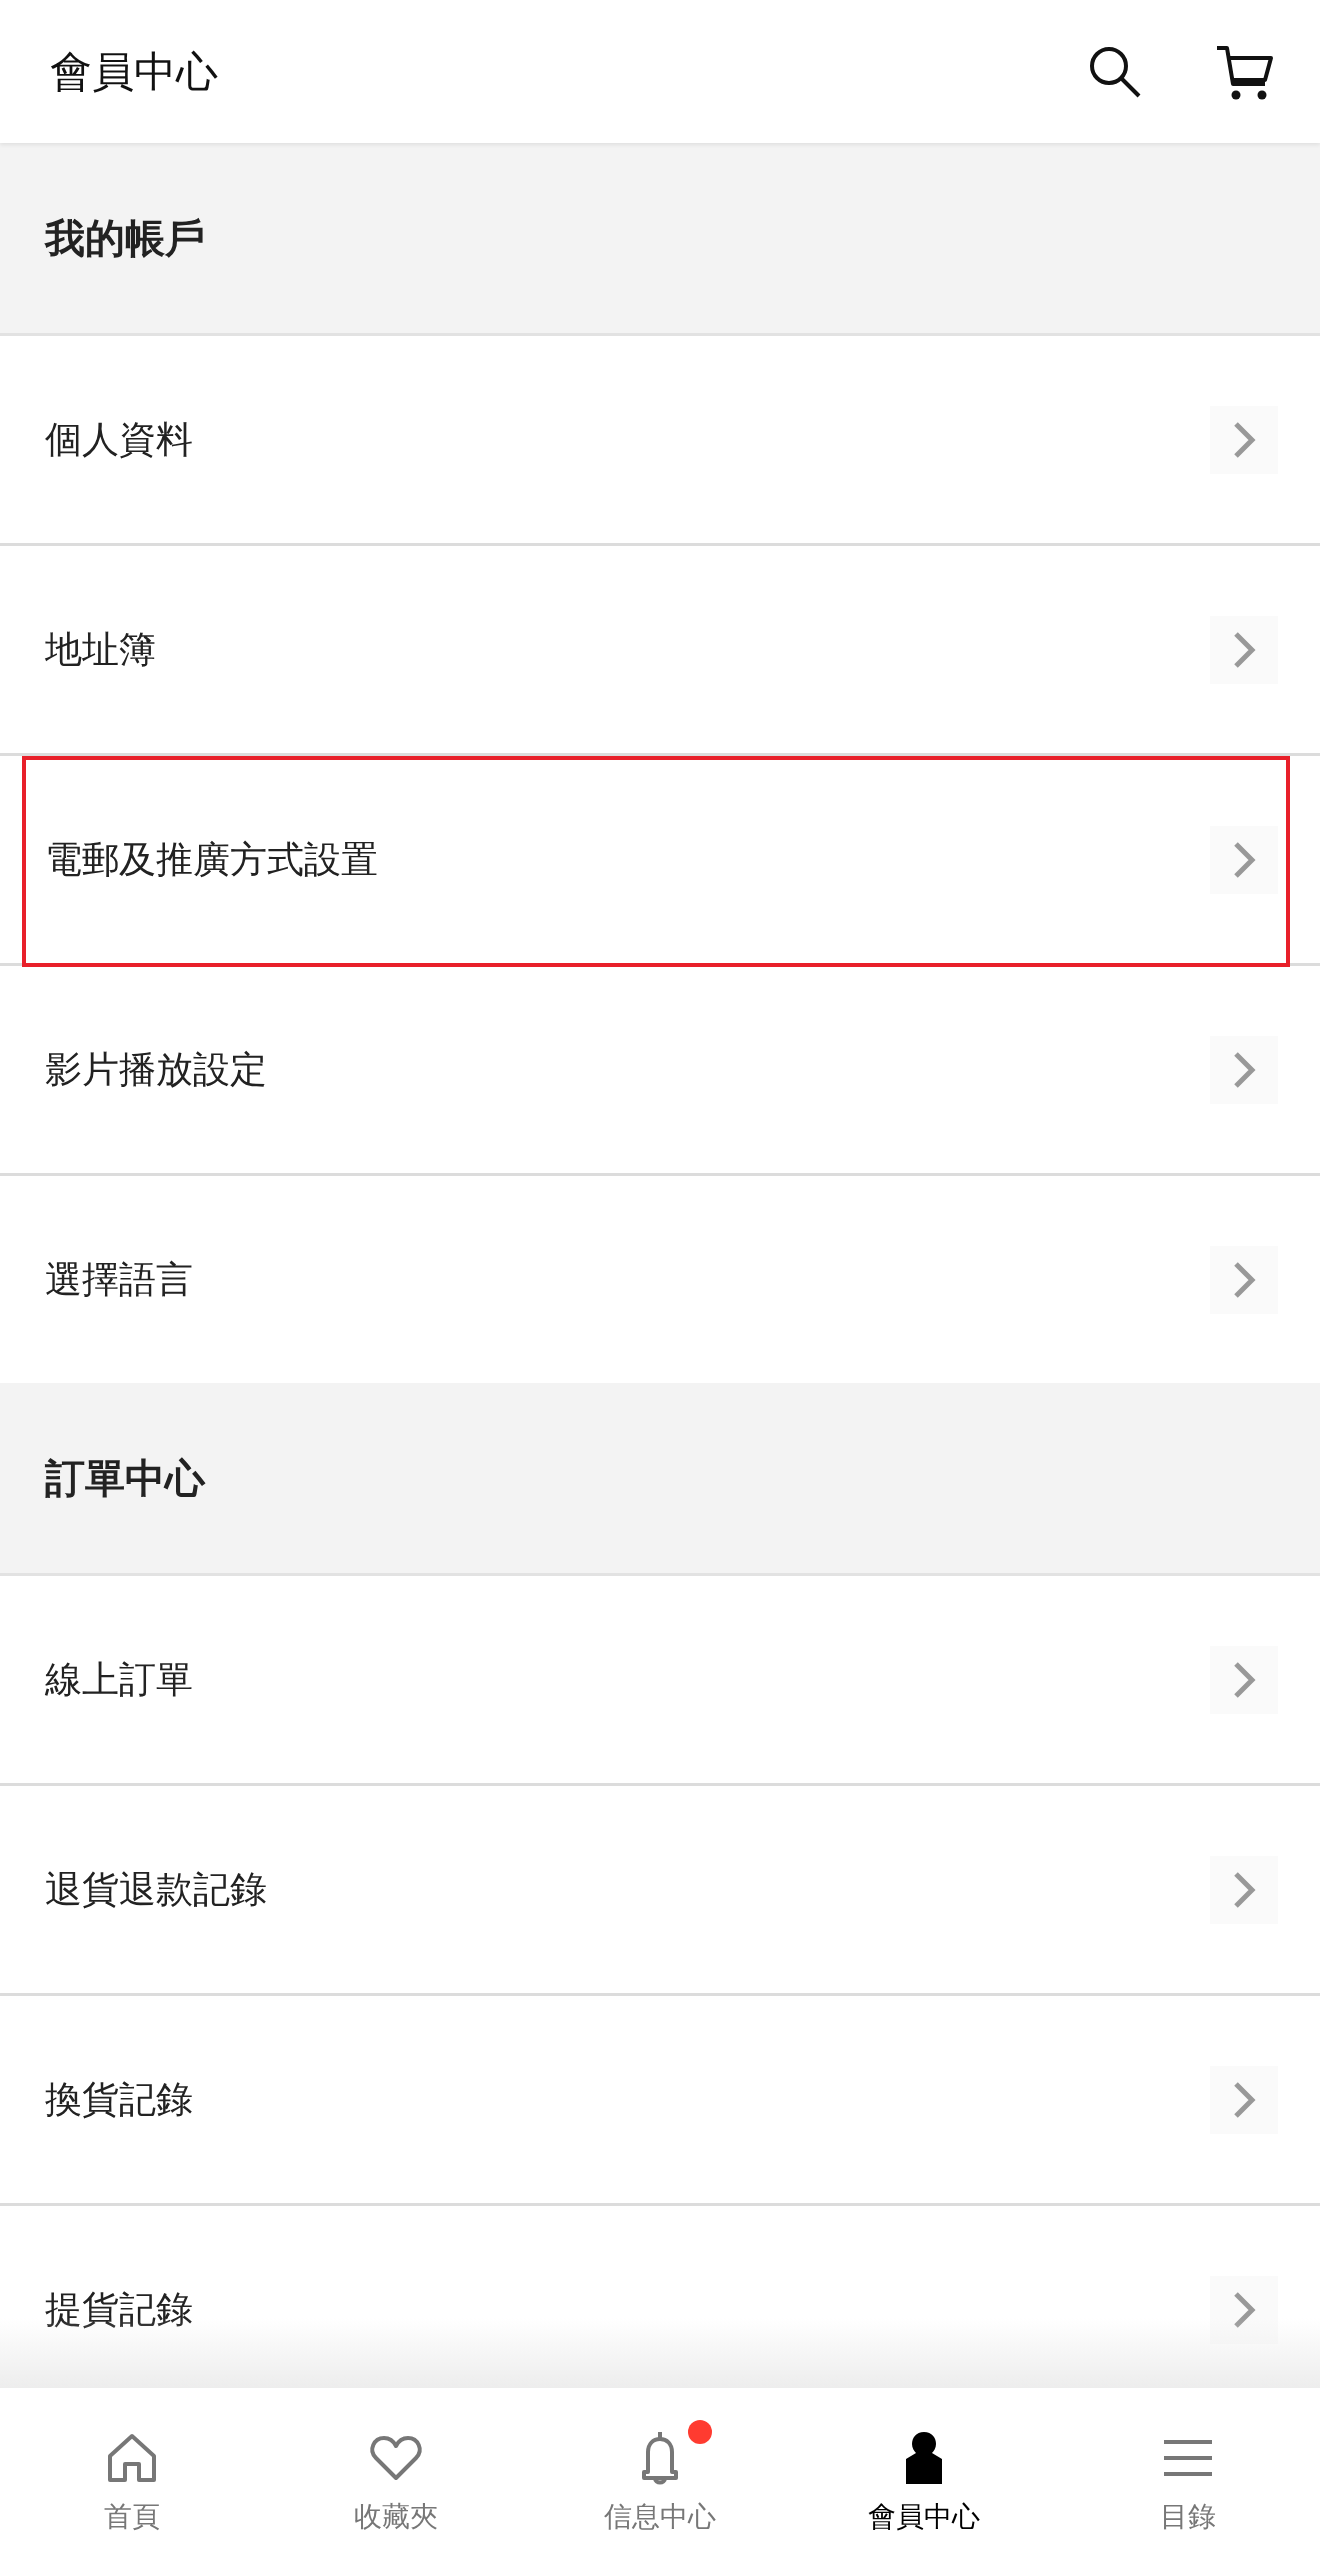 This screenshot has width=1320, height=2575. What do you see at coordinates (660, 651) in the screenshot?
I see `menu-row: 地址簿` at bounding box center [660, 651].